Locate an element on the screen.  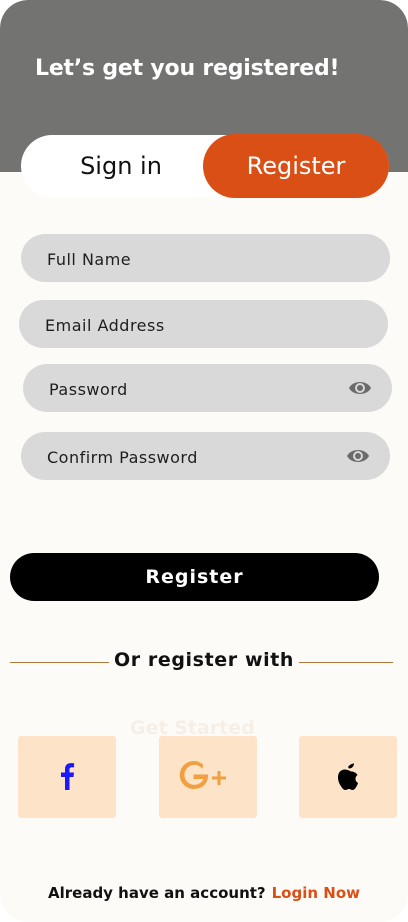
auth-tabs: Sign in Register is located at coordinates (205, 166).